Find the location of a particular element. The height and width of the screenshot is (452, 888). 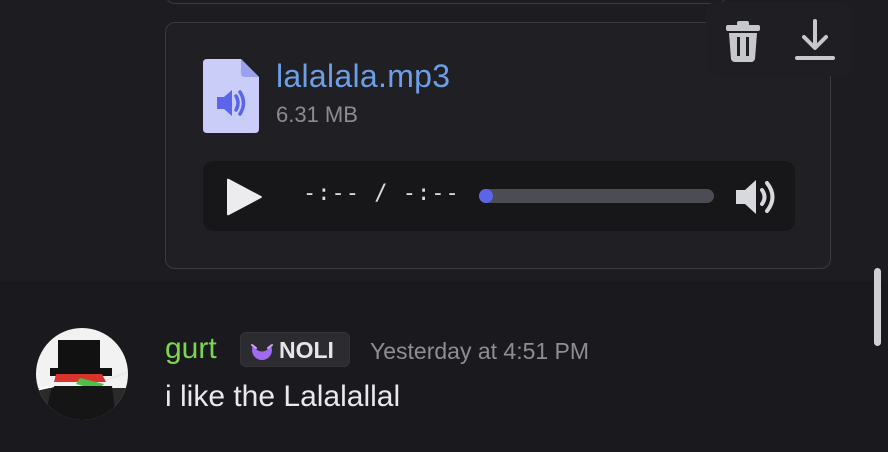

play-icon is located at coordinates (243, 197).